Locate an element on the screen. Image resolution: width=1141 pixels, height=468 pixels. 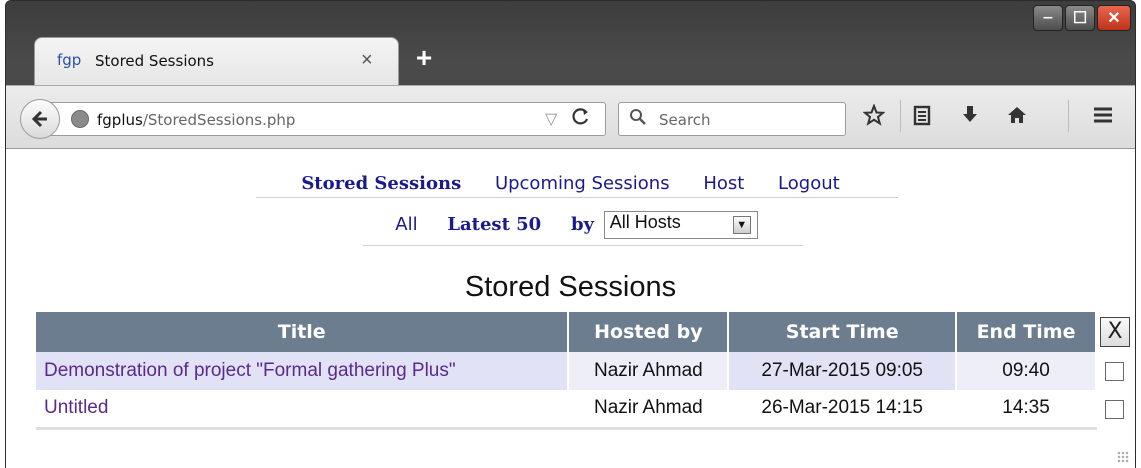
new-tab-button: + is located at coordinates (424, 58).